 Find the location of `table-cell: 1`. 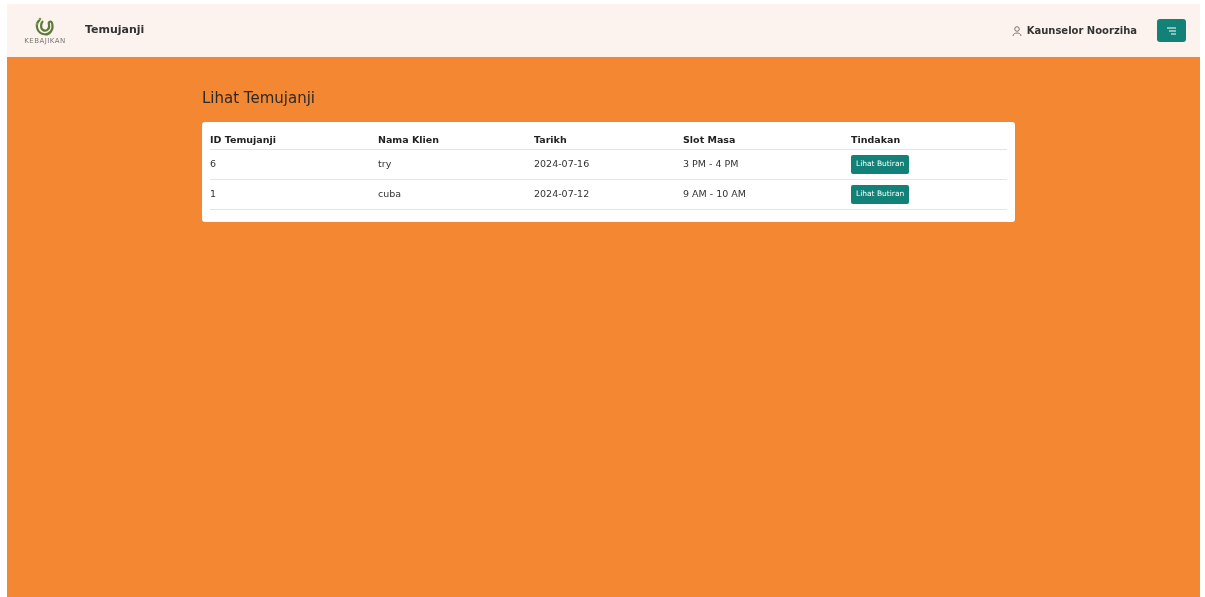

table-cell: 1 is located at coordinates (213, 193).